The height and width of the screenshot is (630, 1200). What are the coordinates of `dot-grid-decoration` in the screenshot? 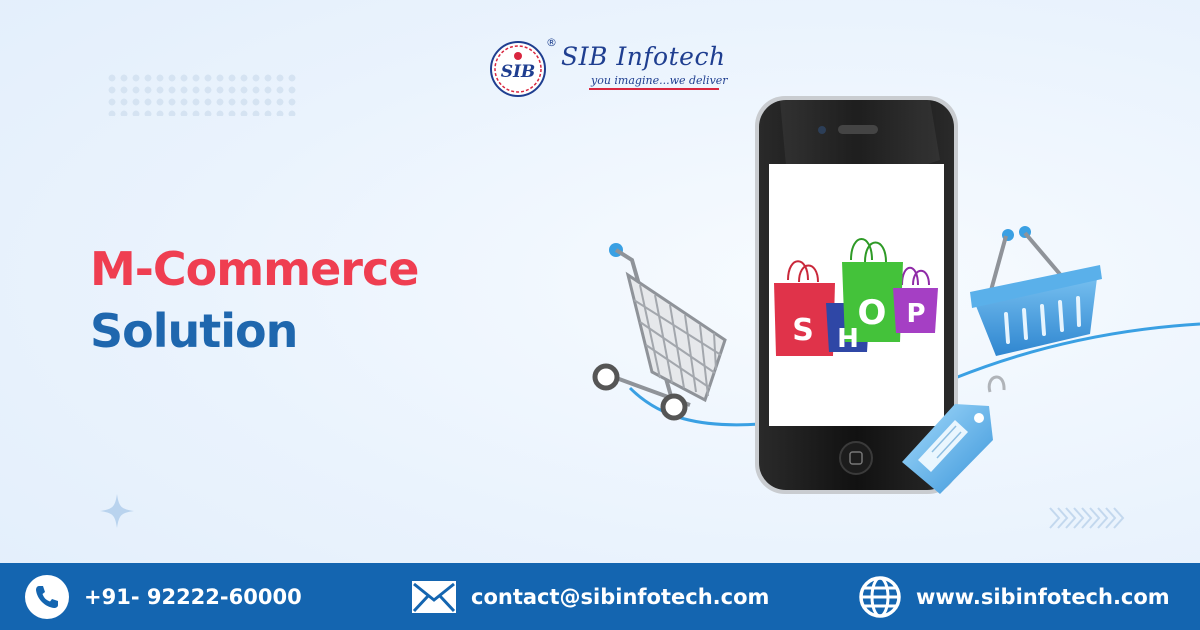 It's located at (201, 94).